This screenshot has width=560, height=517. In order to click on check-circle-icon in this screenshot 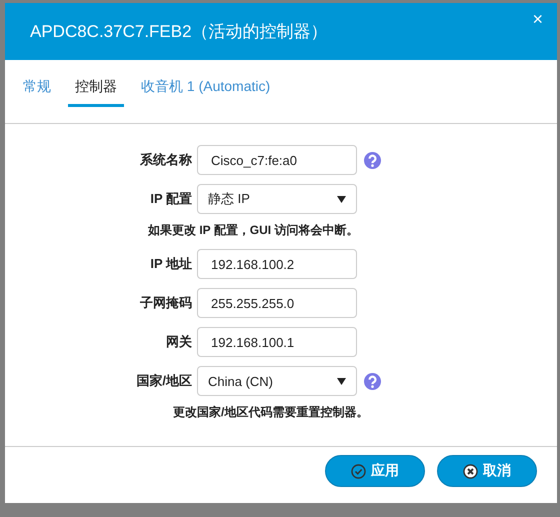, I will do `click(358, 471)`.